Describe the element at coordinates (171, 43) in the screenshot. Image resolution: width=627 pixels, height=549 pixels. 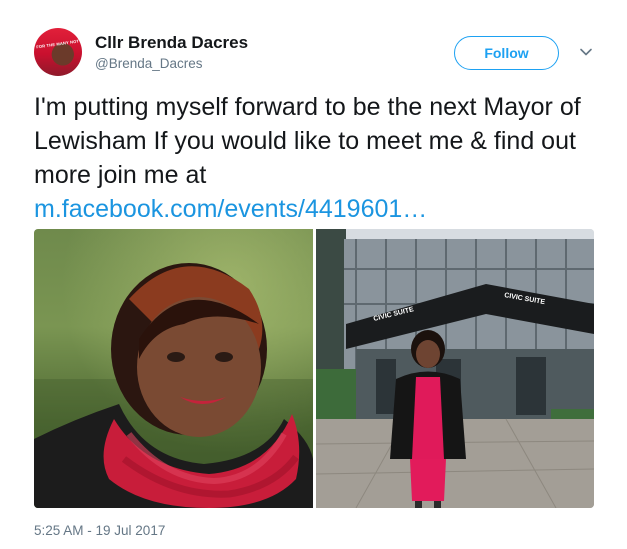
I see `author-display-name: Cllr Brenda Dacres` at that location.